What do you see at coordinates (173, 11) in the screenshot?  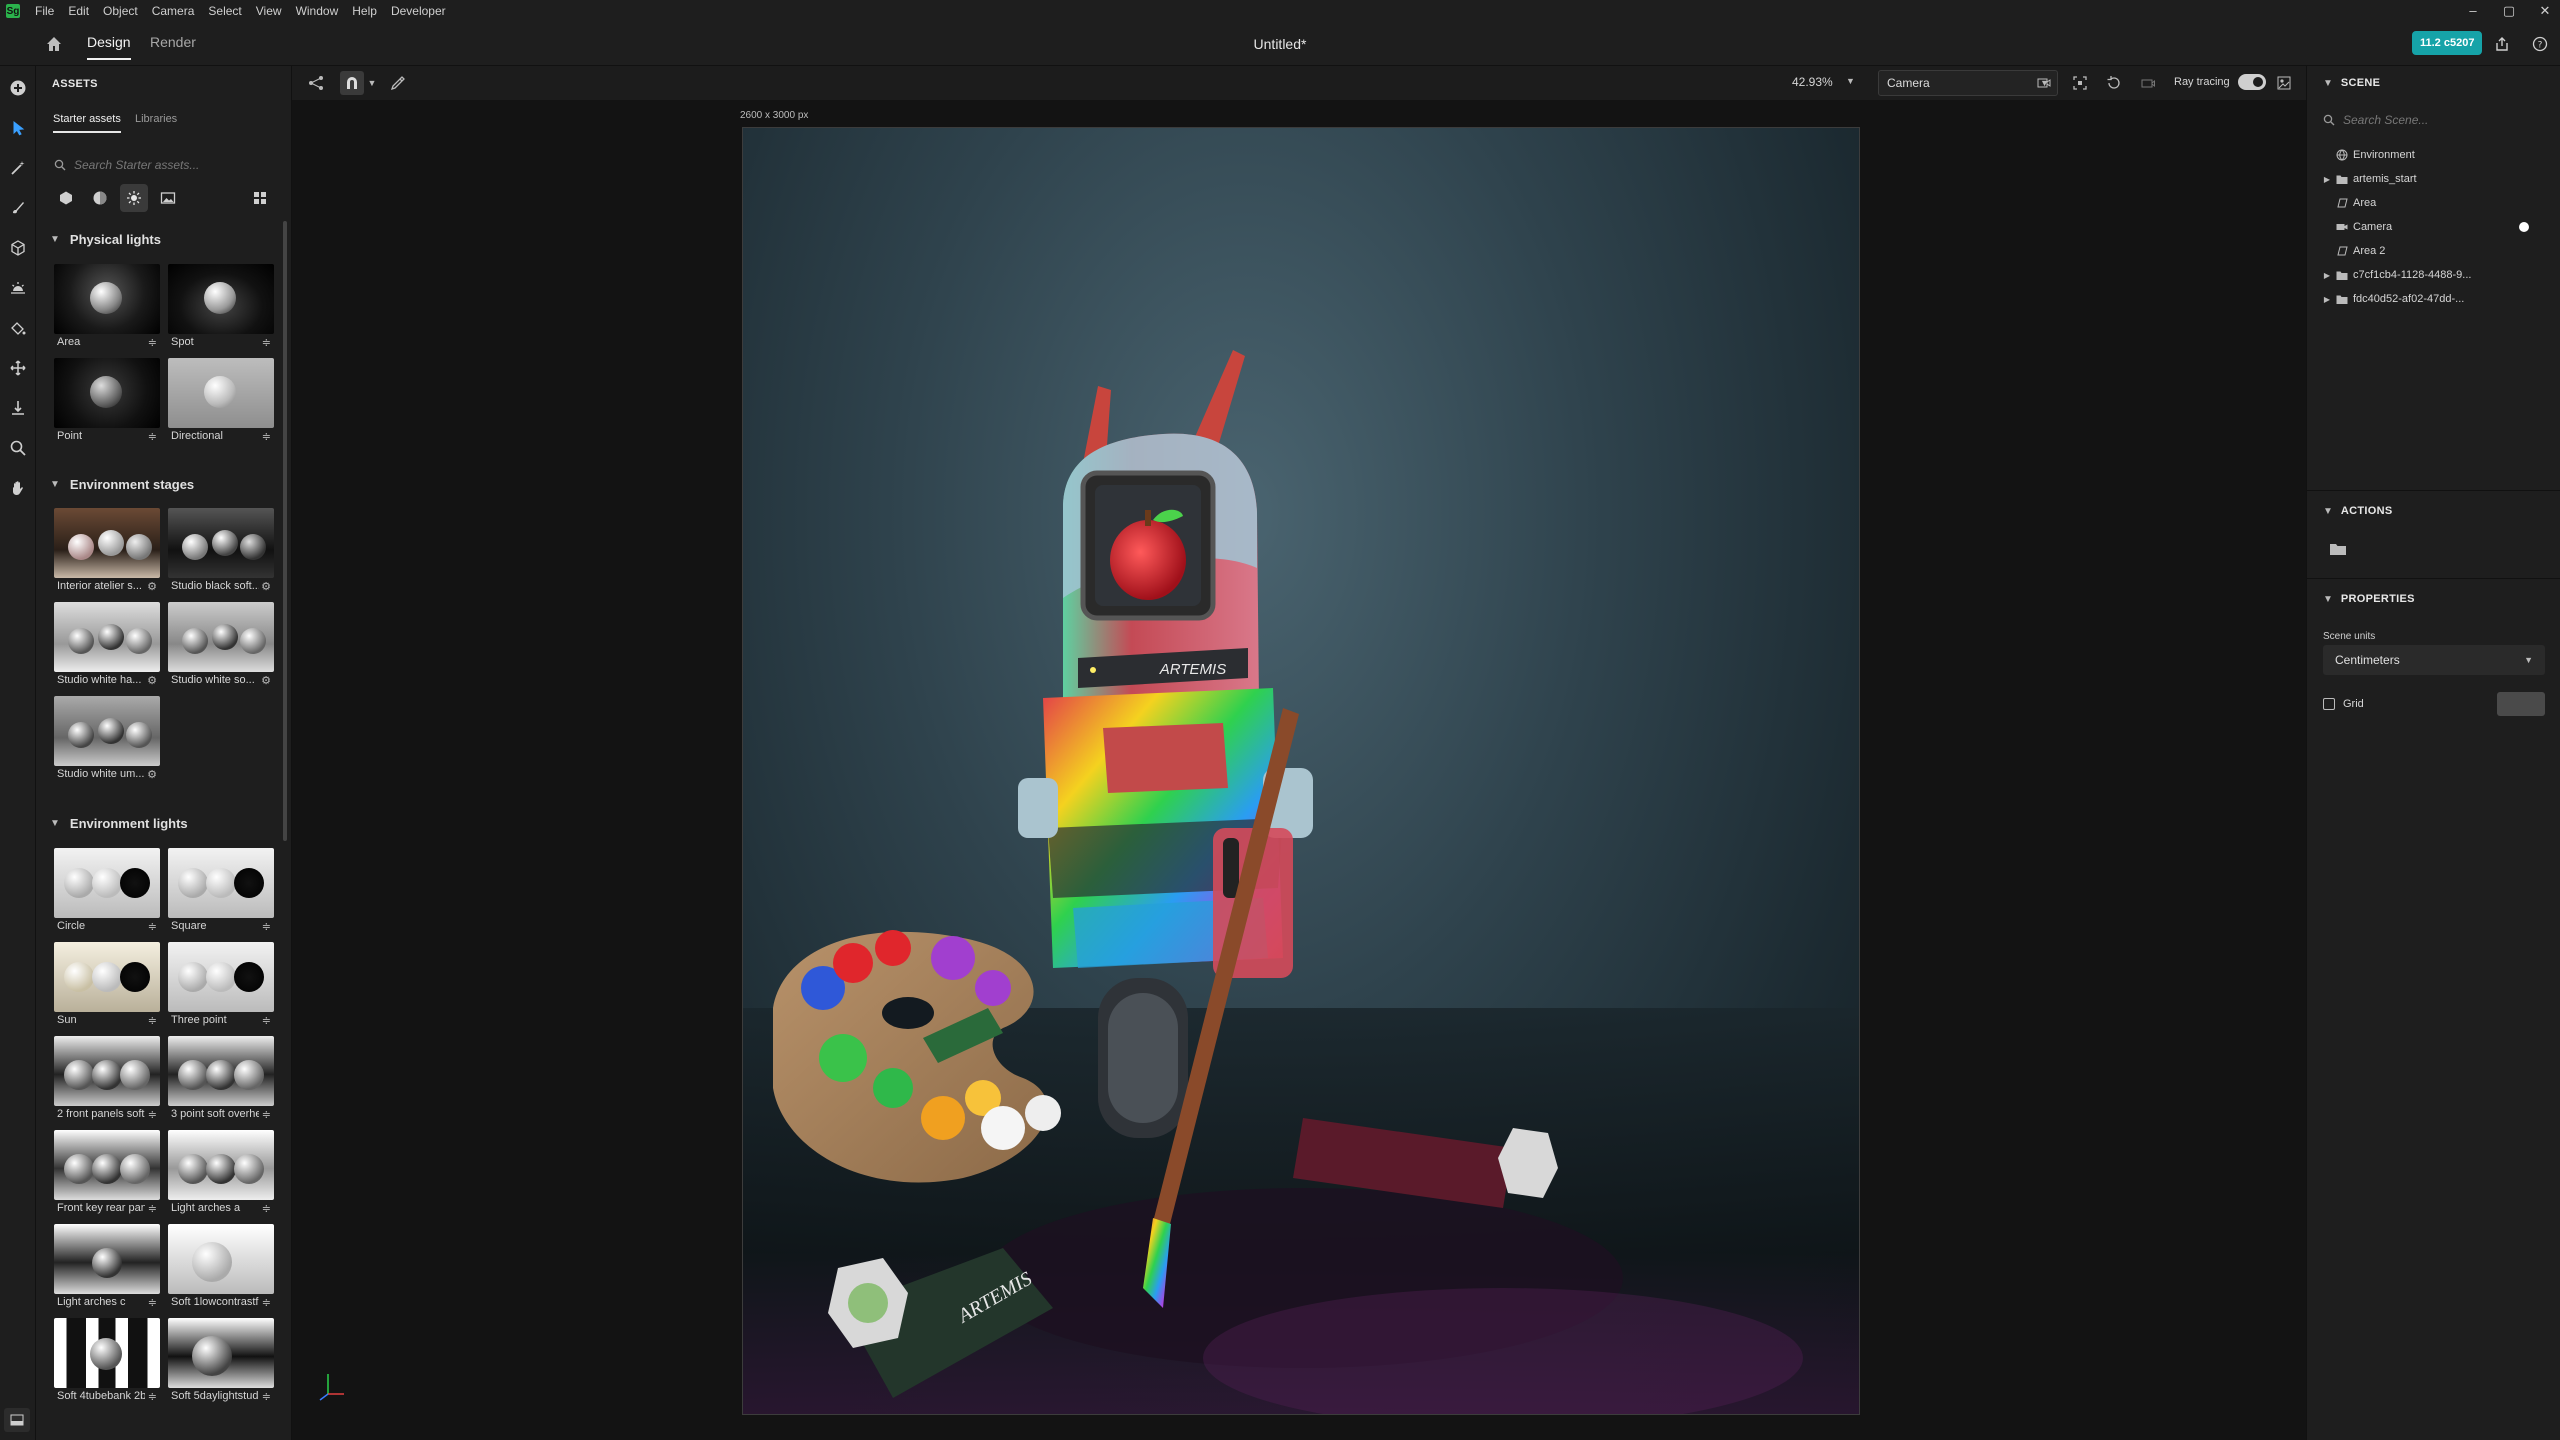 I see `menu-camera: Camera` at bounding box center [173, 11].